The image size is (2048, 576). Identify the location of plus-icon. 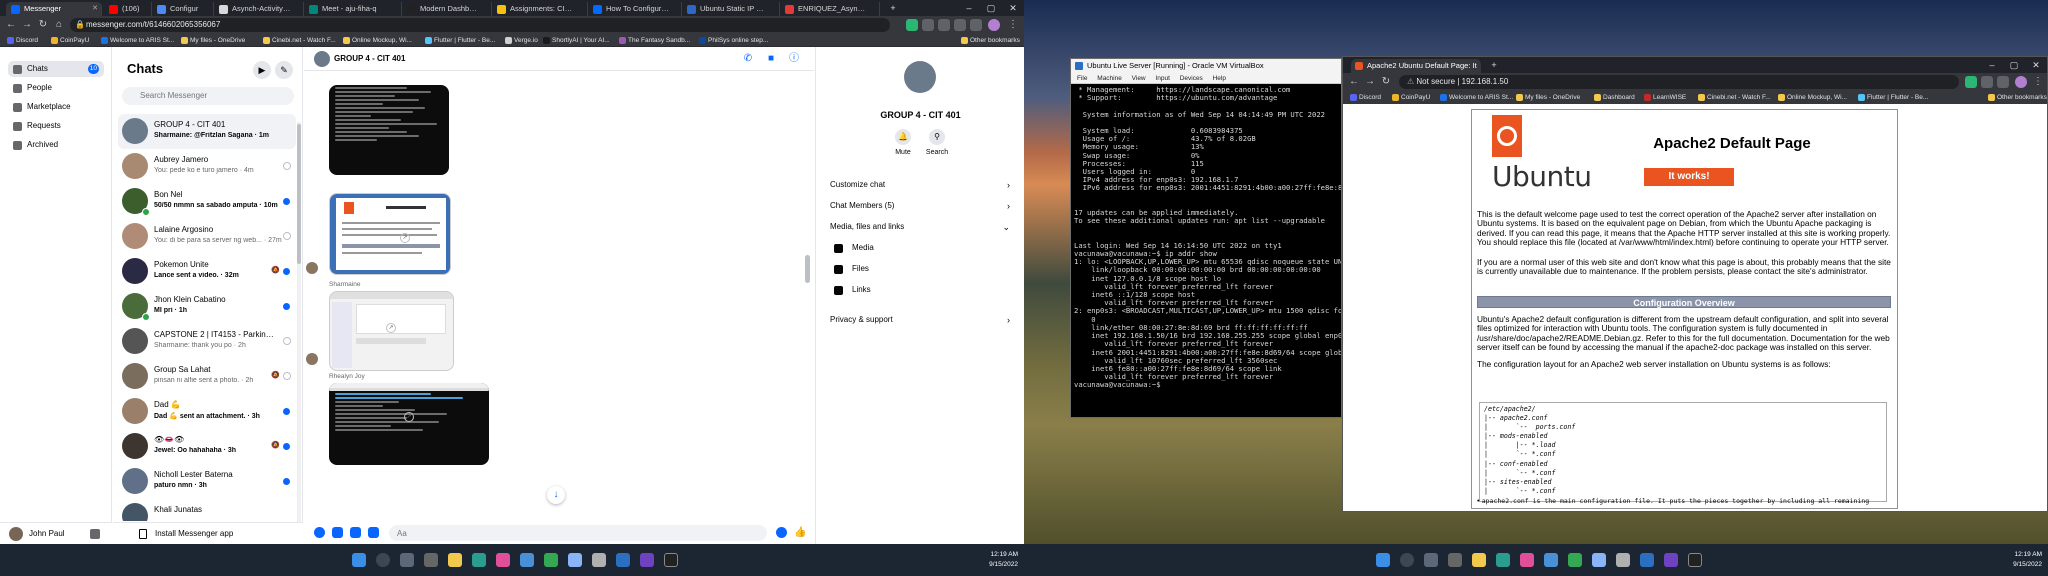
(319, 532).